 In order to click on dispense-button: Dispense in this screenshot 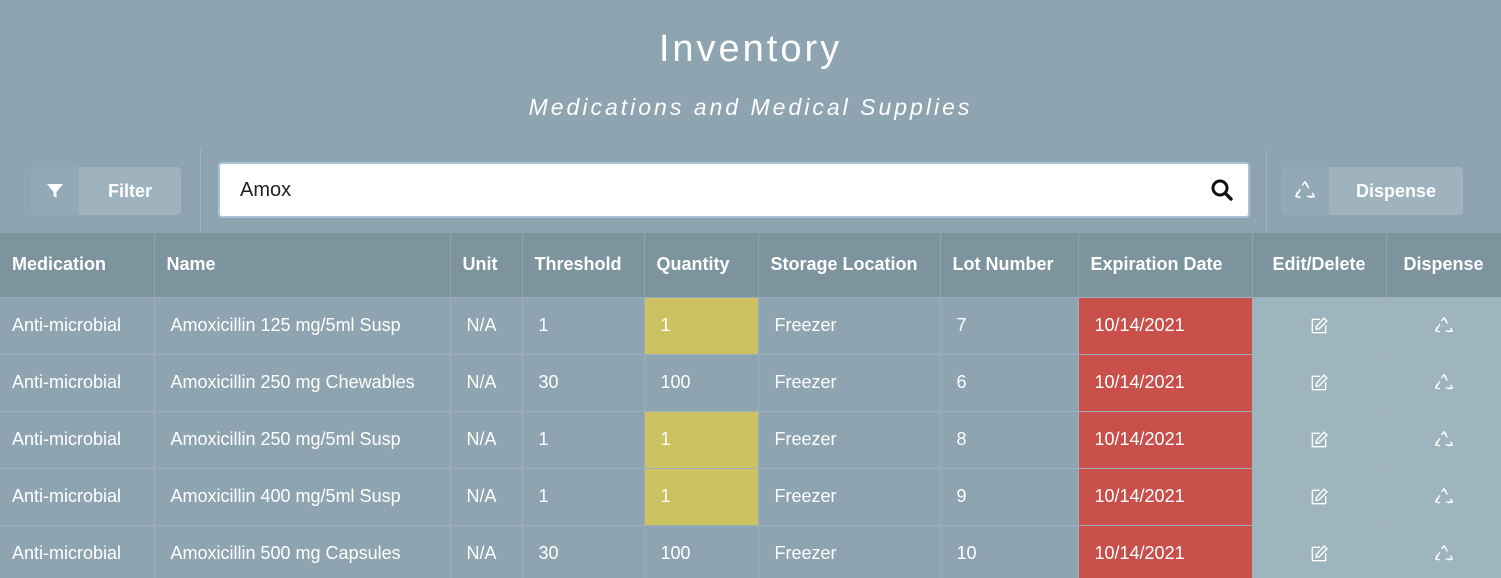, I will do `click(1372, 191)`.